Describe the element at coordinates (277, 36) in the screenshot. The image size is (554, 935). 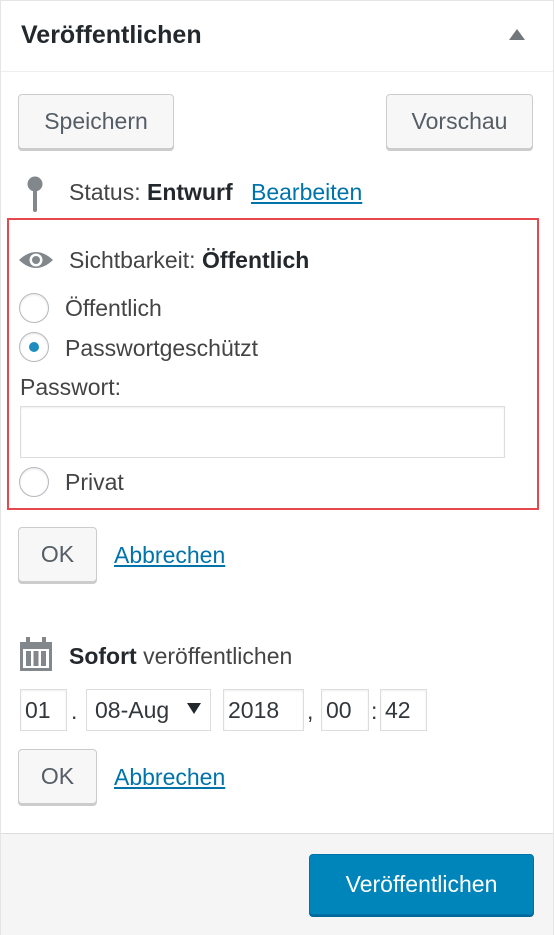
I see `publish-box-header: Veröffentlichen` at that location.